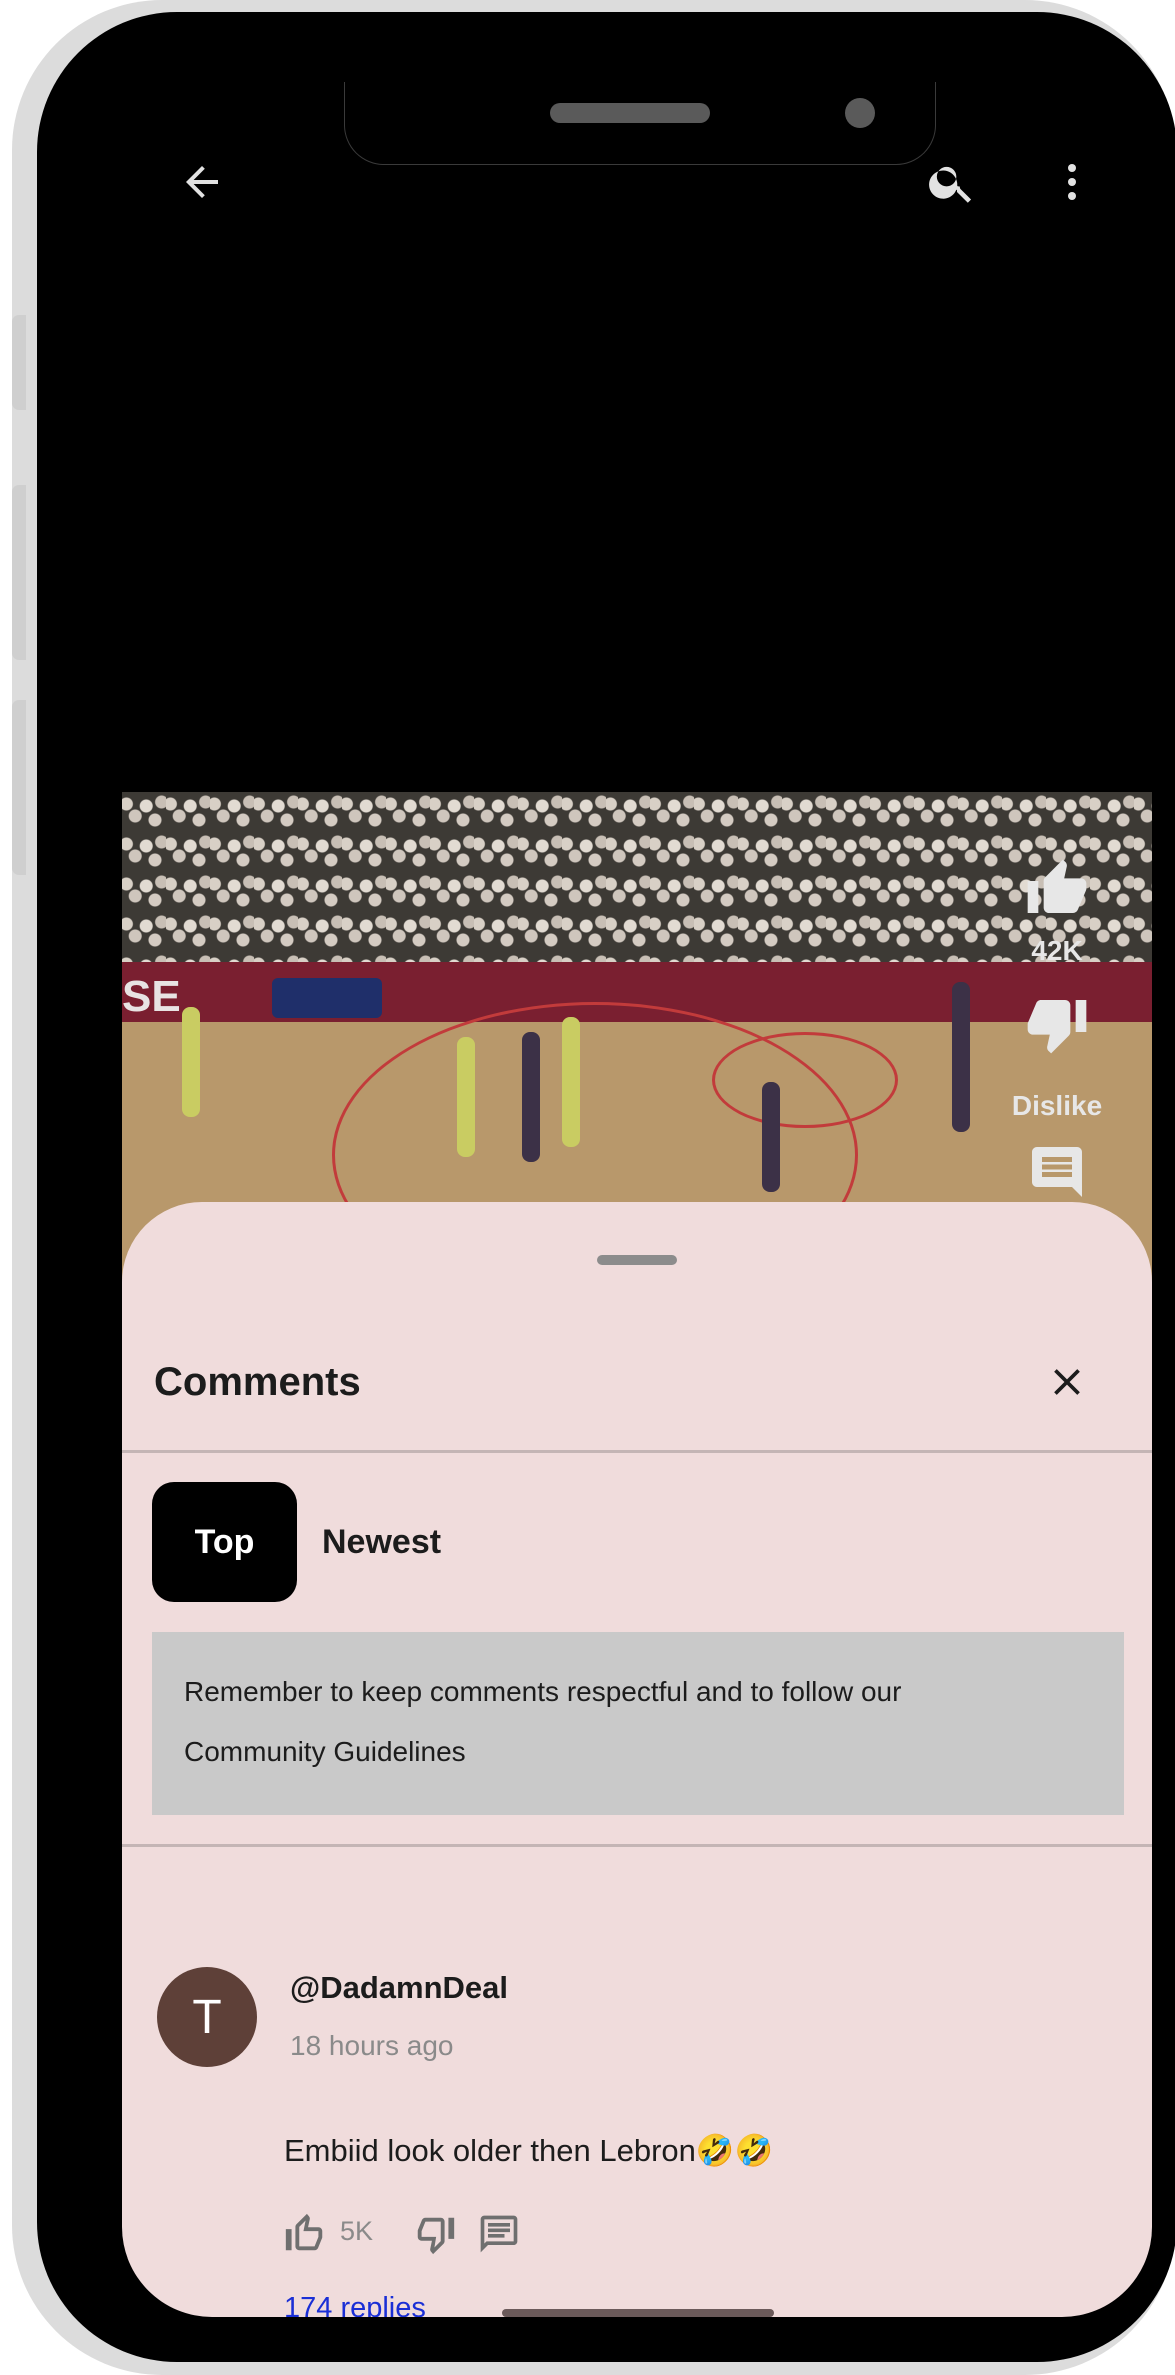 The height and width of the screenshot is (2375, 1175). Describe the element at coordinates (327, 998) in the screenshot. I see `usab-logo` at that location.